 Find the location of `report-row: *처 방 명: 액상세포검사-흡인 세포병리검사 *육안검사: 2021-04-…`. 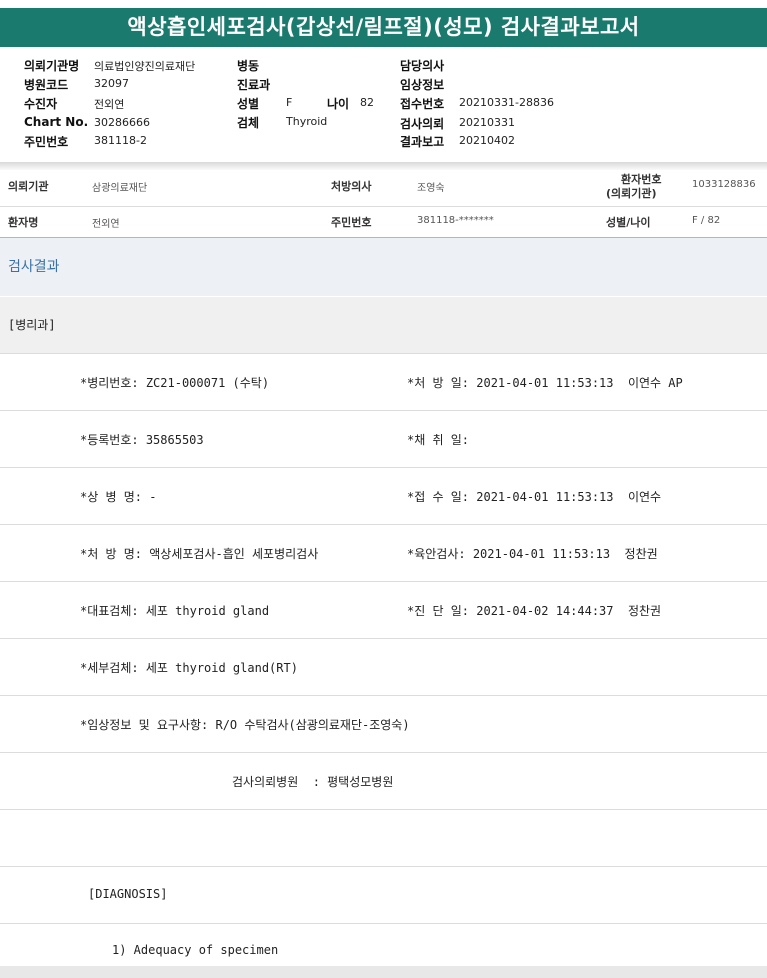

report-row: *처 방 명: 액상세포검사-흡인 세포병리검사 *육안검사: 2021-04-… is located at coordinates (383, 553).